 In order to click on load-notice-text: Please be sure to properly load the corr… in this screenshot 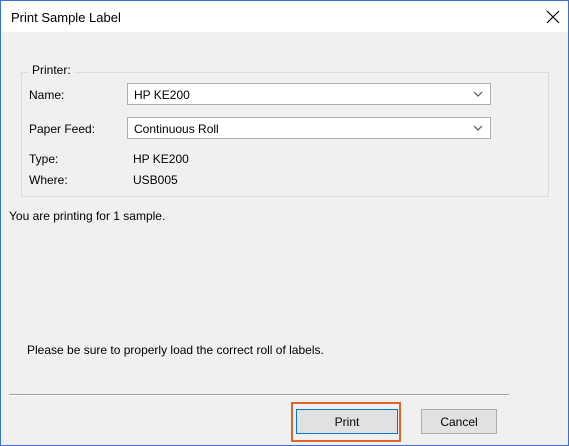, I will do `click(175, 350)`.